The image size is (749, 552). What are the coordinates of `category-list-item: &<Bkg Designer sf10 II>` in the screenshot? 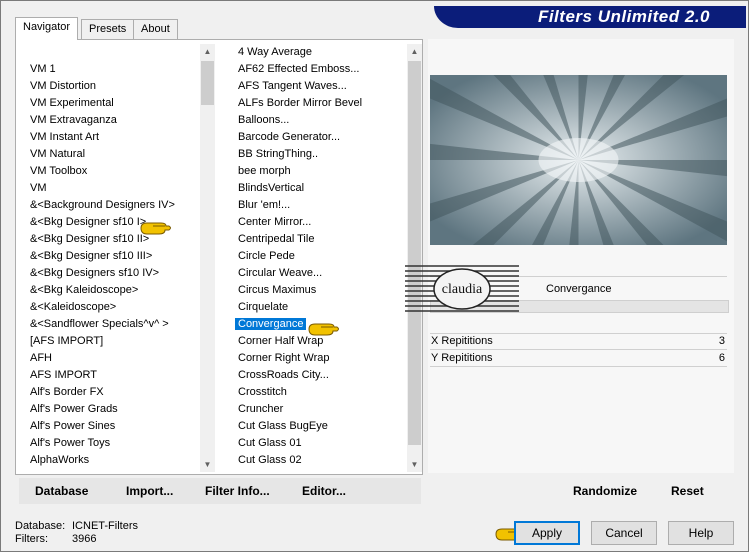 It's located at (89, 239).